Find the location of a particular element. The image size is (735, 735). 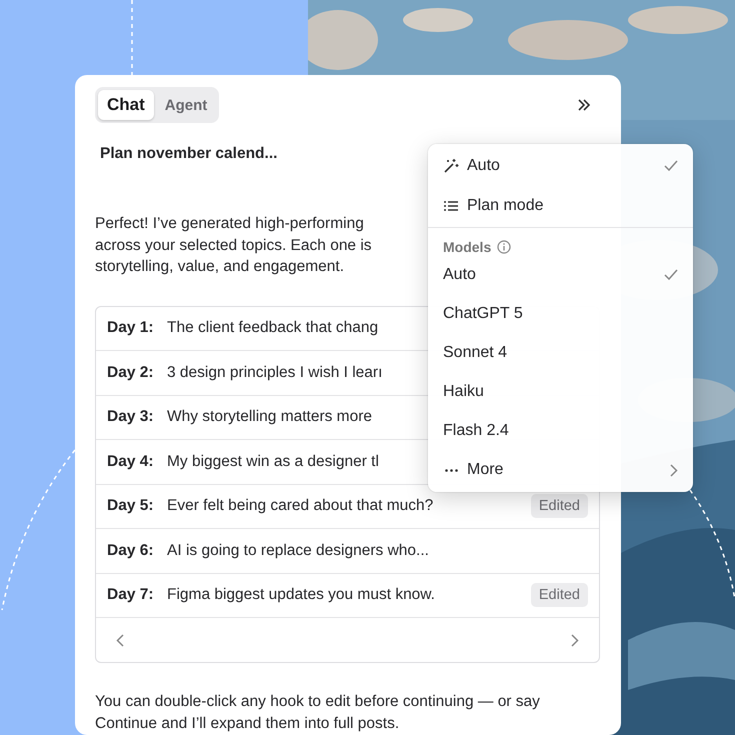

day-label: Day 4: is located at coordinates (131, 461).